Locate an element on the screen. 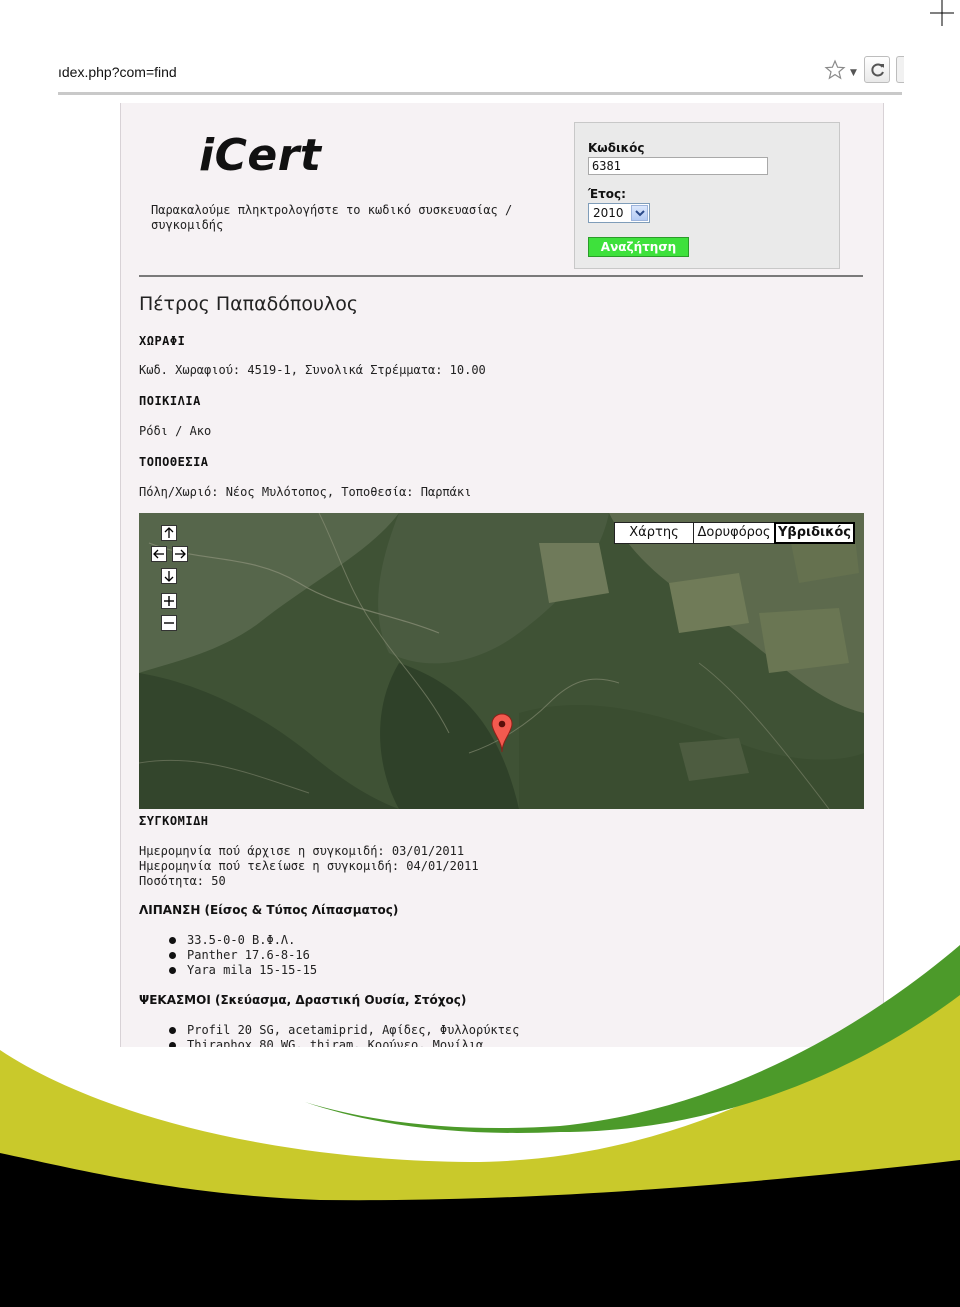 The height and width of the screenshot is (1307, 960). zoom-in-button is located at coordinates (169, 601).